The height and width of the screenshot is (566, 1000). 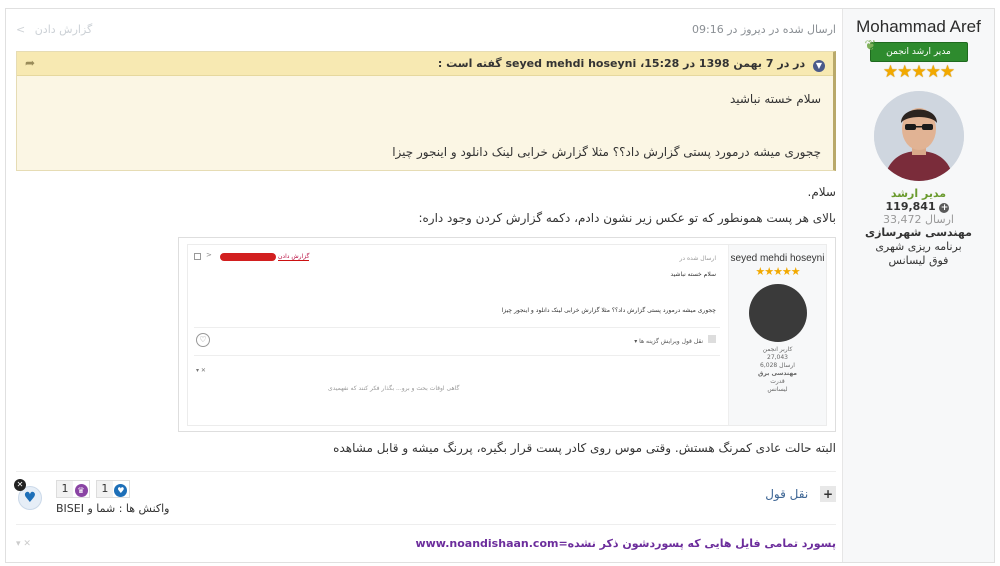 What do you see at coordinates (777, 313) in the screenshot?
I see `screenshot-avatar` at bounding box center [777, 313].